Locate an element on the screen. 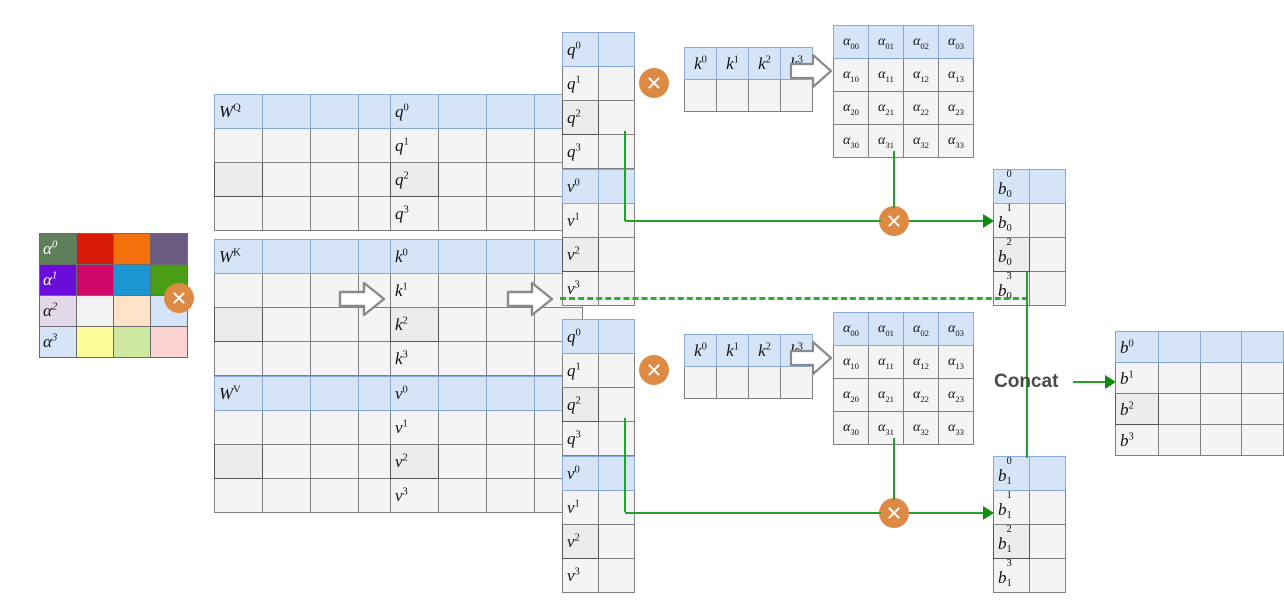 The height and width of the screenshot is (605, 1284). proj-label-kmat-3: k3 is located at coordinates (414, 358).